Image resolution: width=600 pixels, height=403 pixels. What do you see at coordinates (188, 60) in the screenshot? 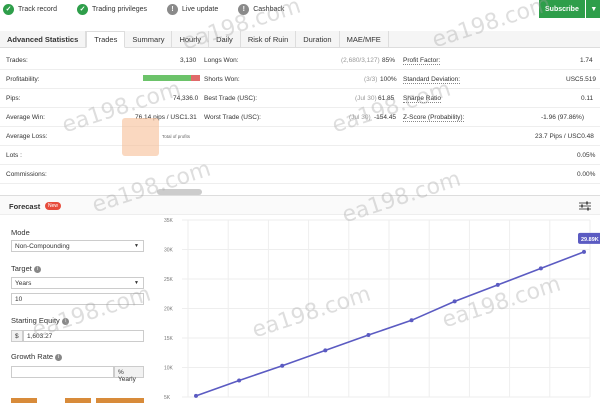
I see `stat-value: 3,130` at bounding box center [188, 60].